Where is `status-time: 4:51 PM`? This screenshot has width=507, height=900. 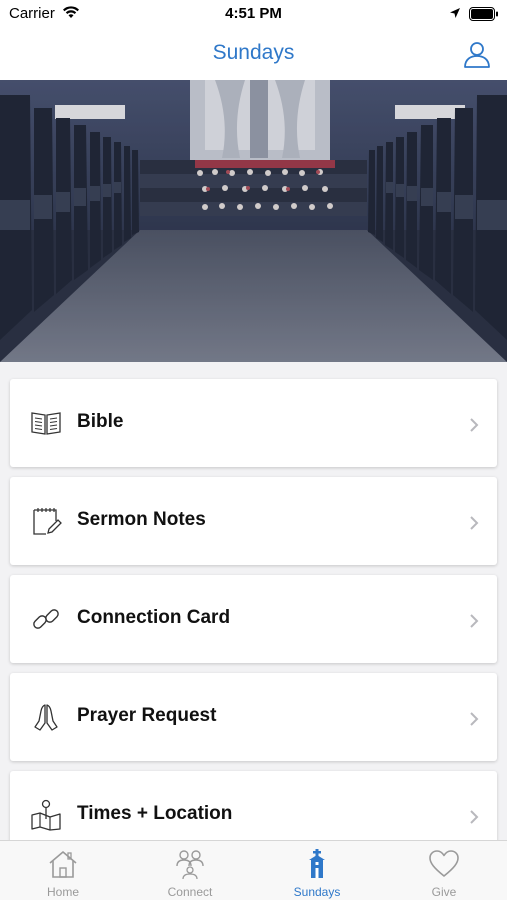 status-time: 4:51 PM is located at coordinates (253, 13).